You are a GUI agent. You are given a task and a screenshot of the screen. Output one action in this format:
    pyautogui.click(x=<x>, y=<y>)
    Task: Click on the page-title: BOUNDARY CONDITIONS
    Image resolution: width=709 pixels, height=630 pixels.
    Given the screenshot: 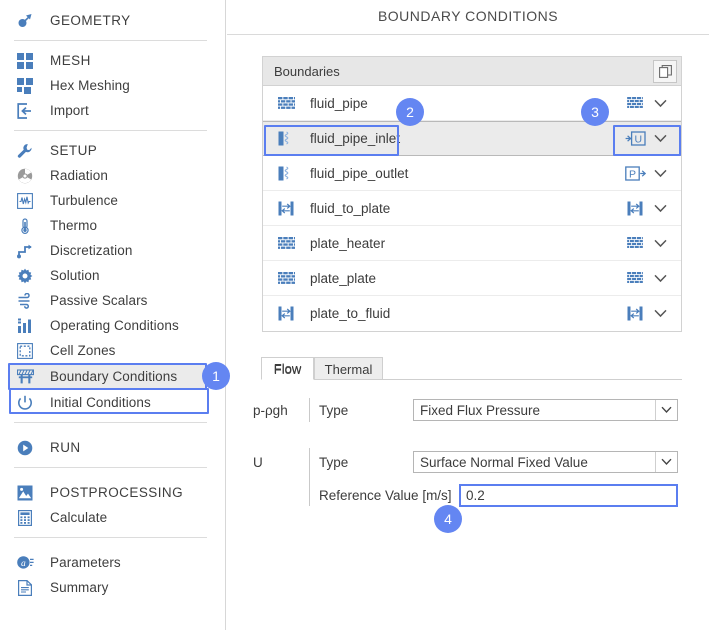 What is the action you would take?
    pyautogui.click(x=468, y=16)
    